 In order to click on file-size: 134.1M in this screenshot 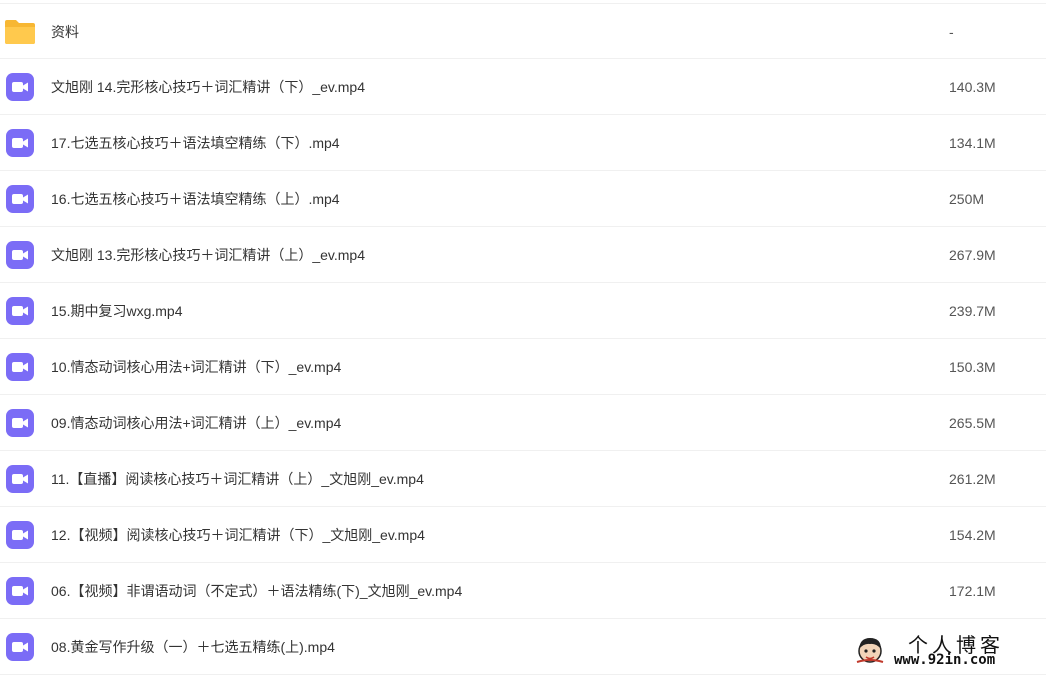, I will do `click(972, 143)`.